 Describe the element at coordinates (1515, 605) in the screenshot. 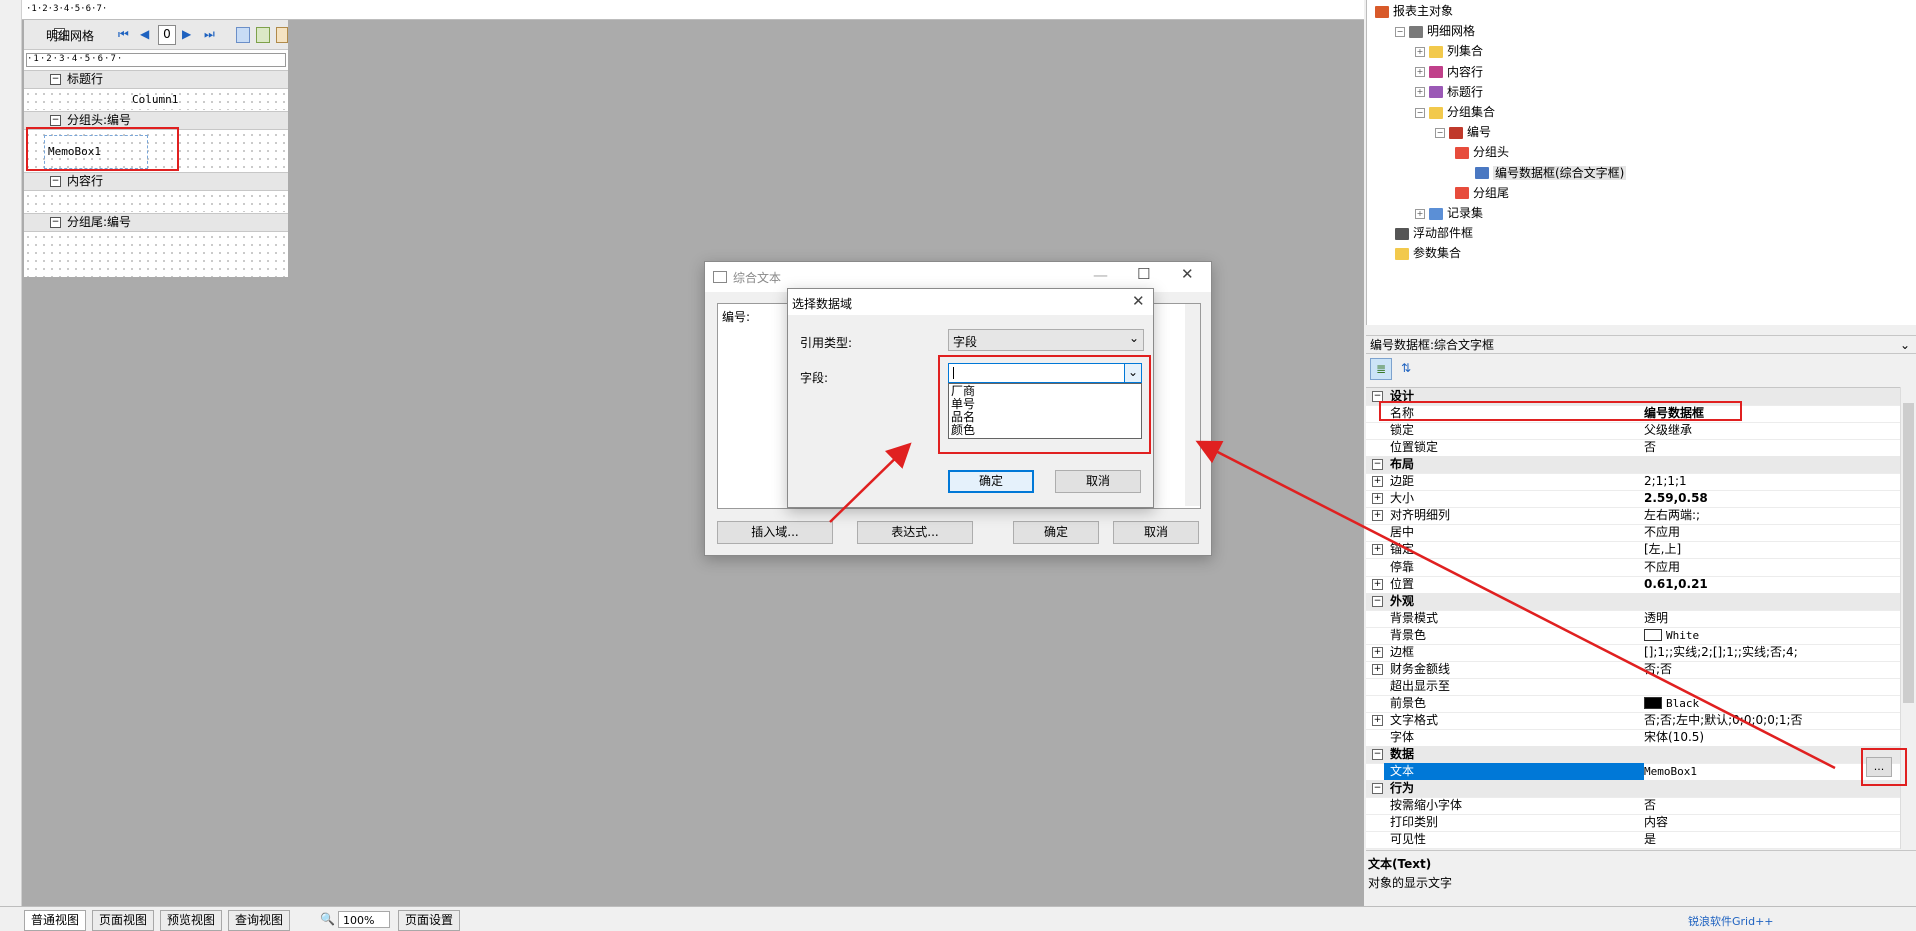

I see `arrow-to-field-box` at that location.